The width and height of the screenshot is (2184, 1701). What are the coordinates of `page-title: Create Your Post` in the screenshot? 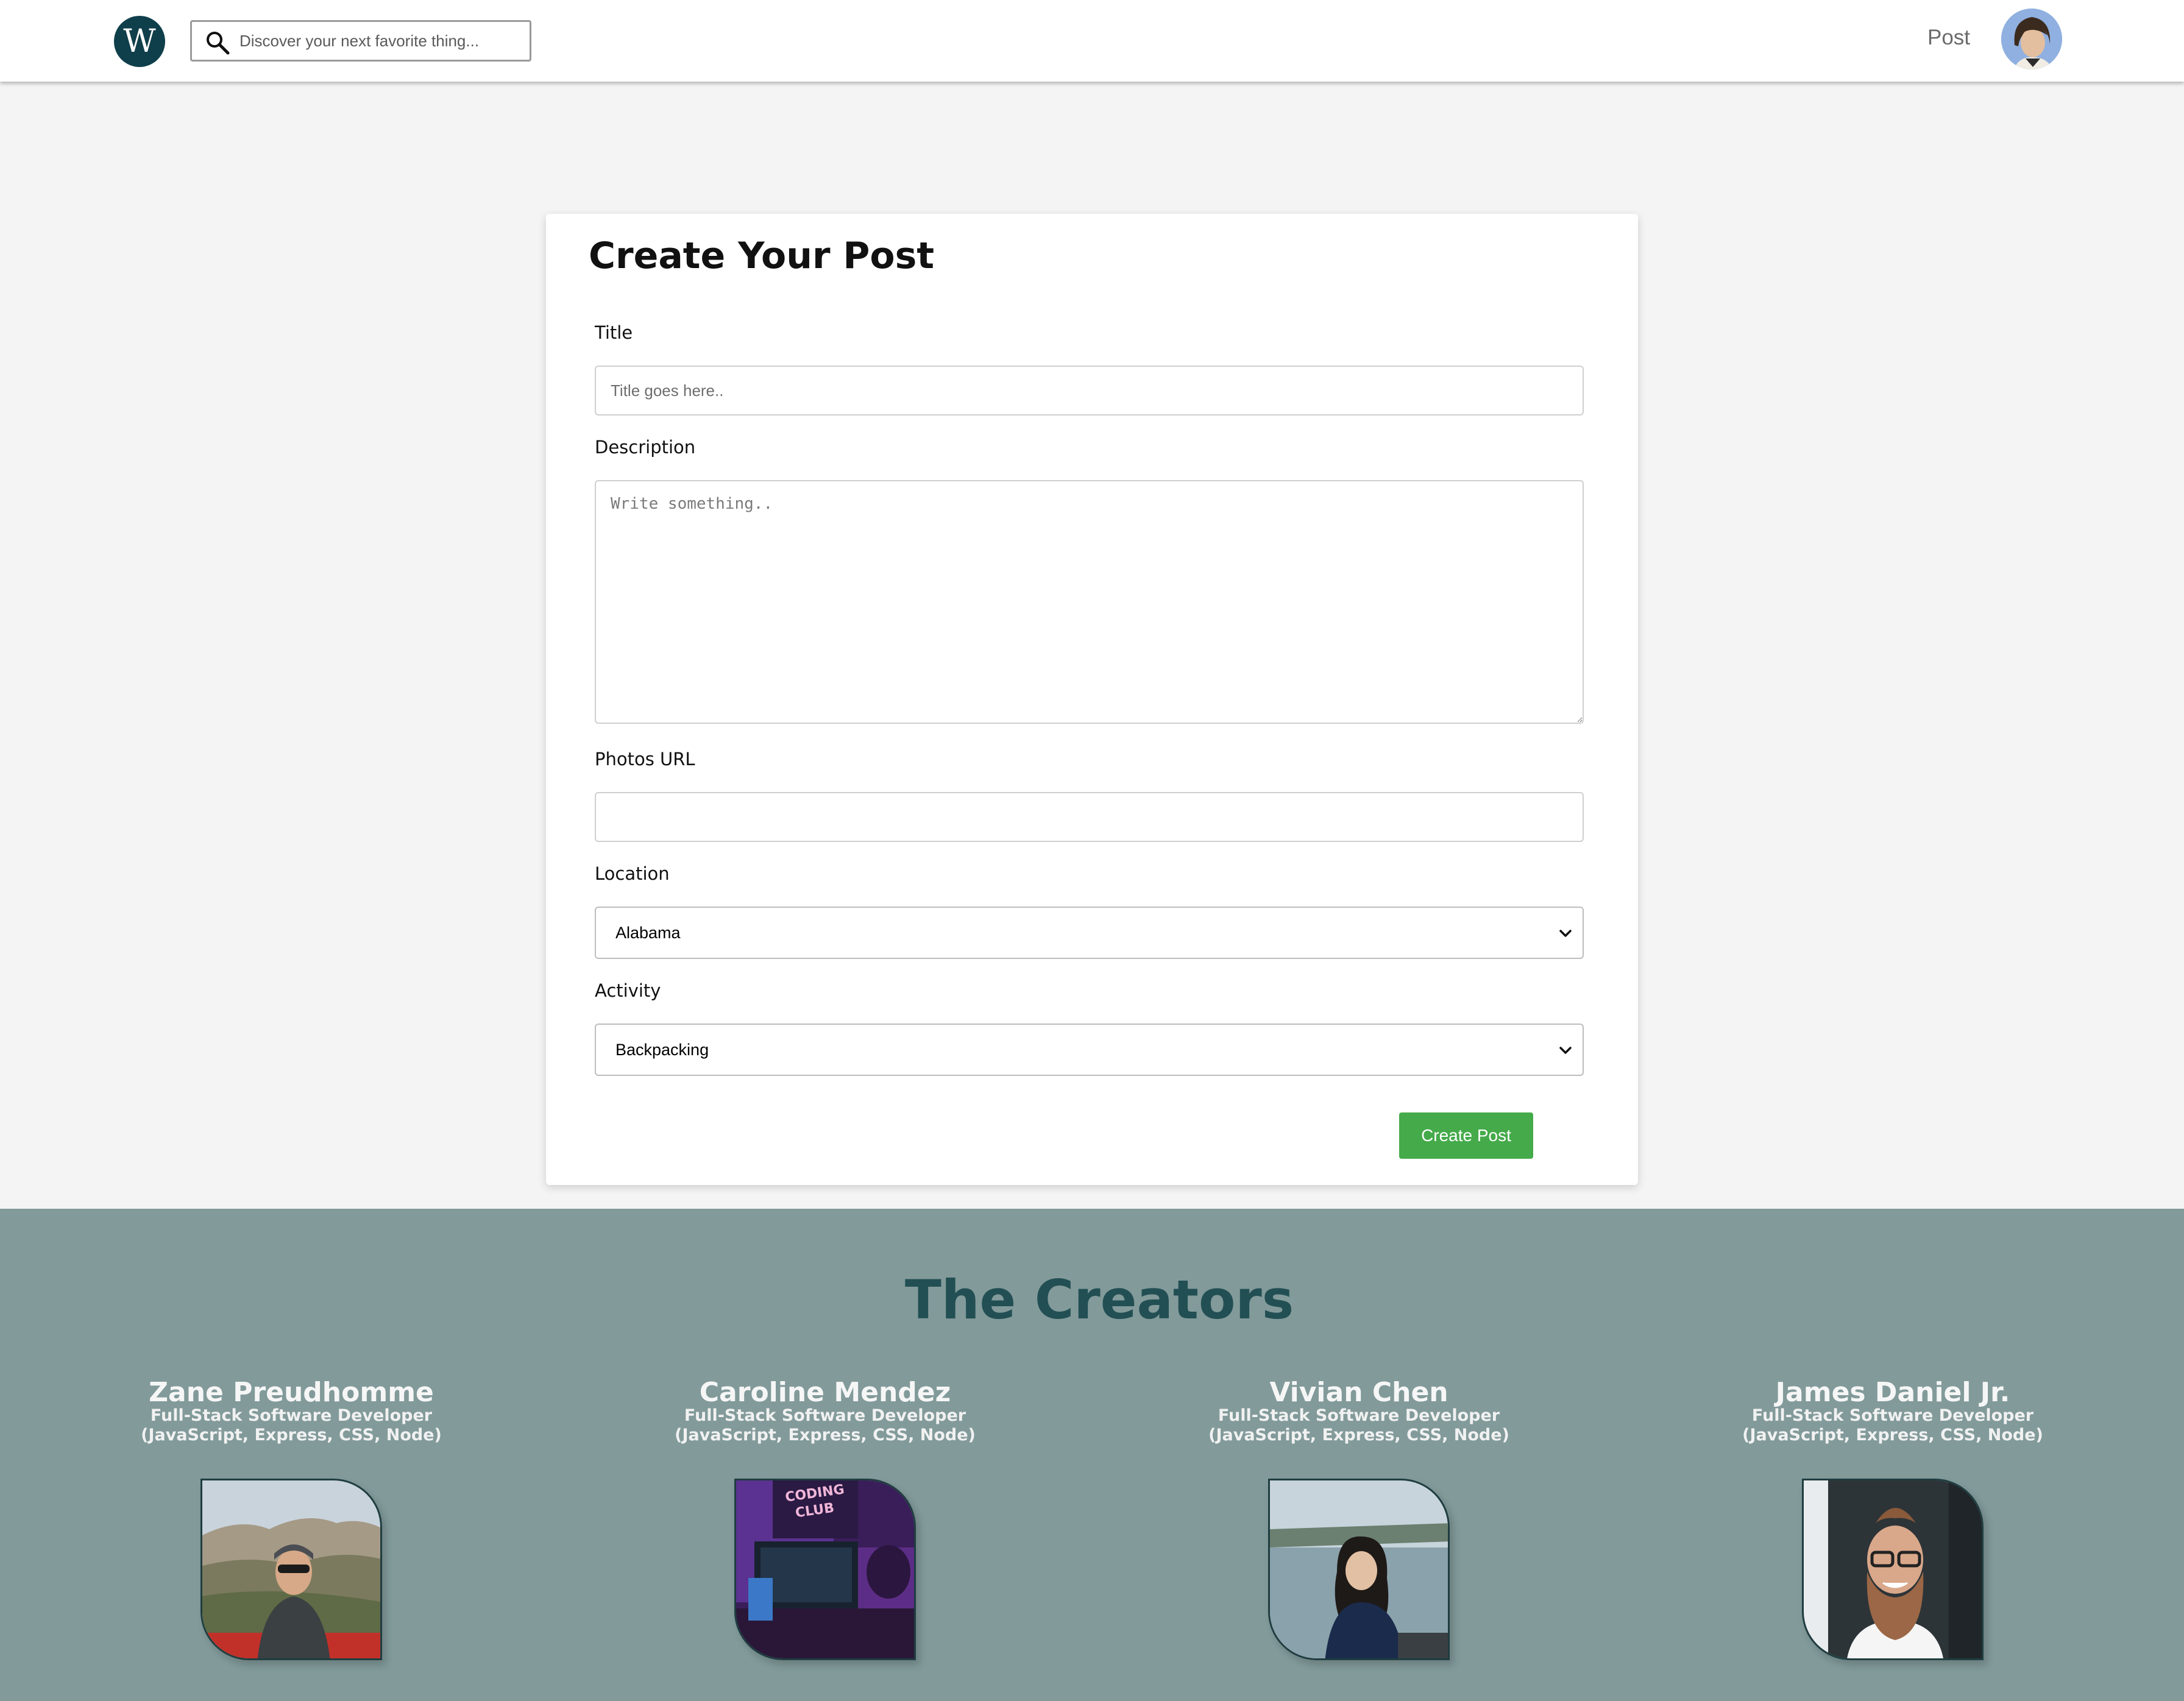 It's located at (762, 256).